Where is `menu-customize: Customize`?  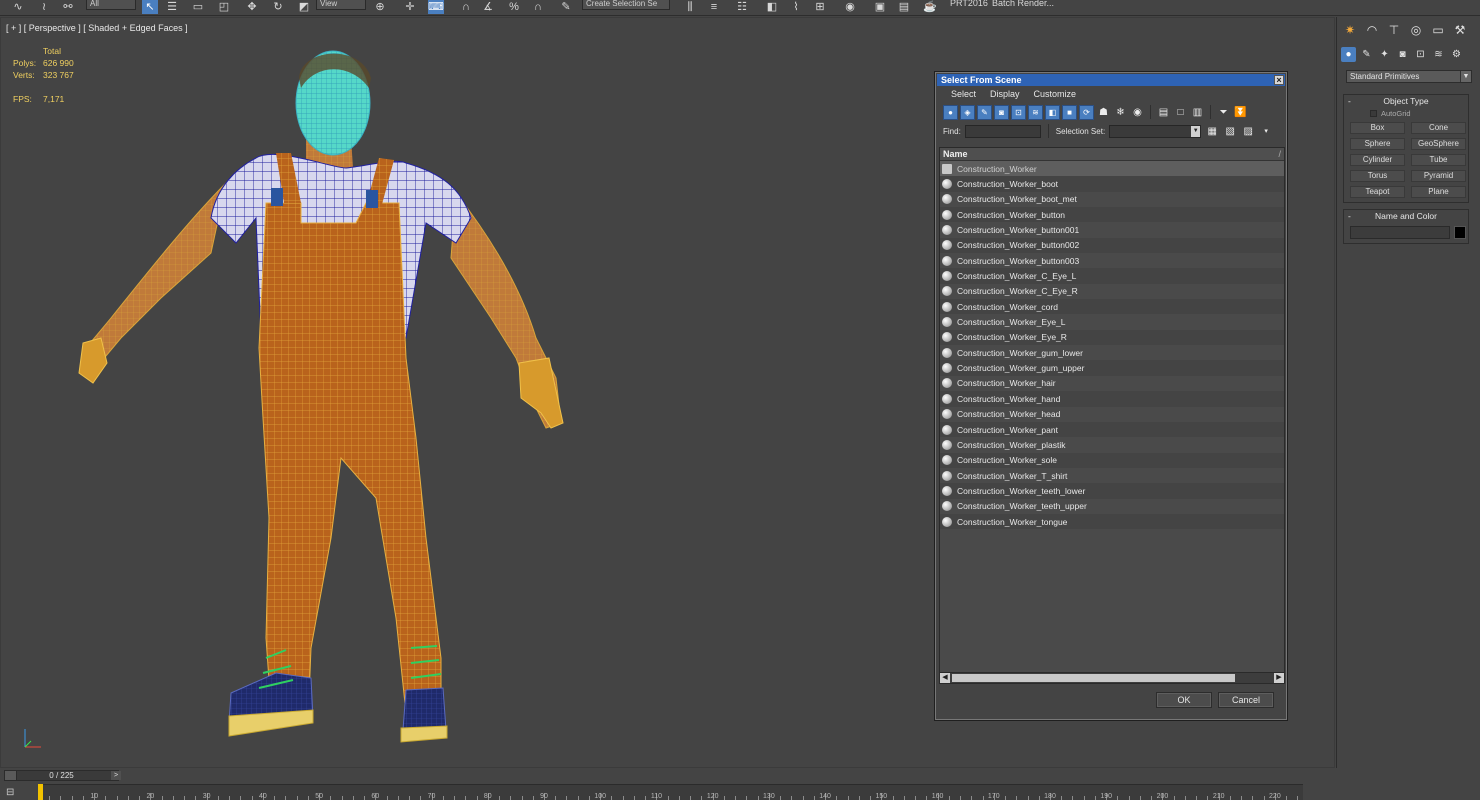 menu-customize: Customize is located at coordinates (1055, 94).